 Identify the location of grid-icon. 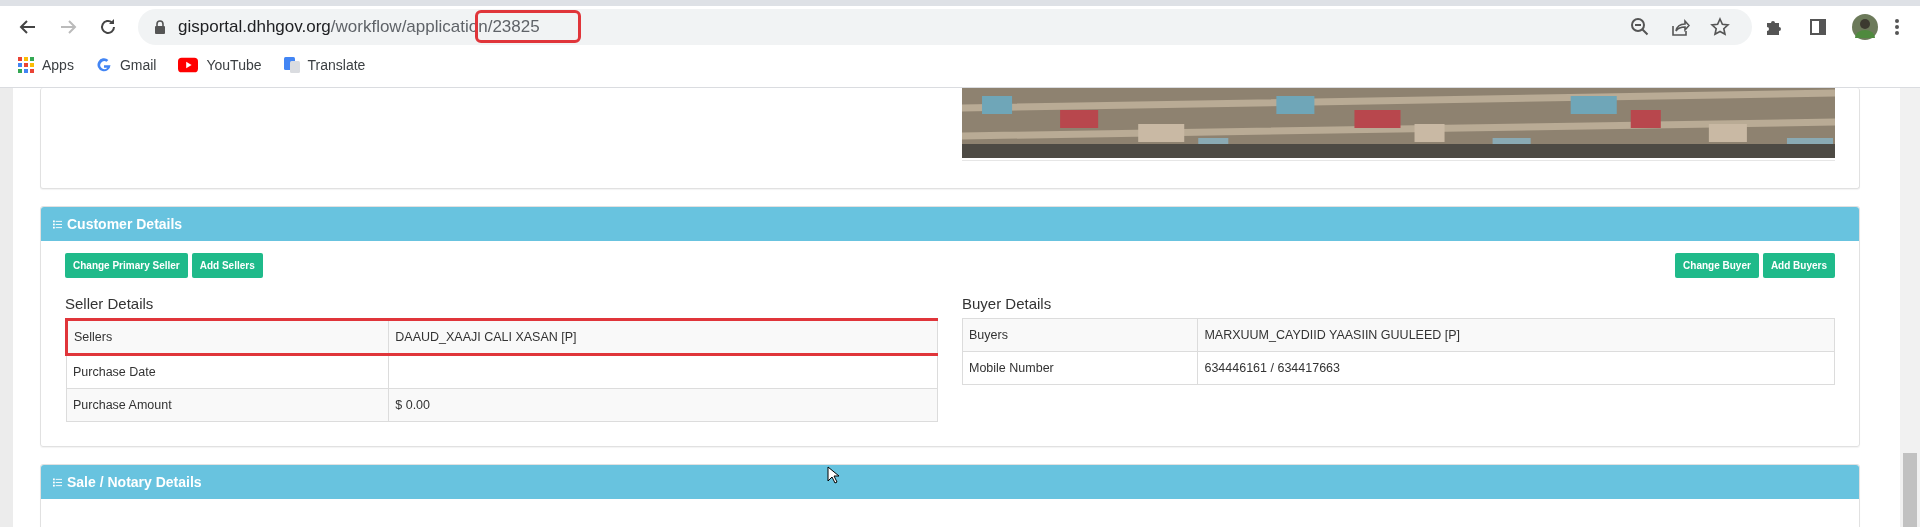
(26, 65).